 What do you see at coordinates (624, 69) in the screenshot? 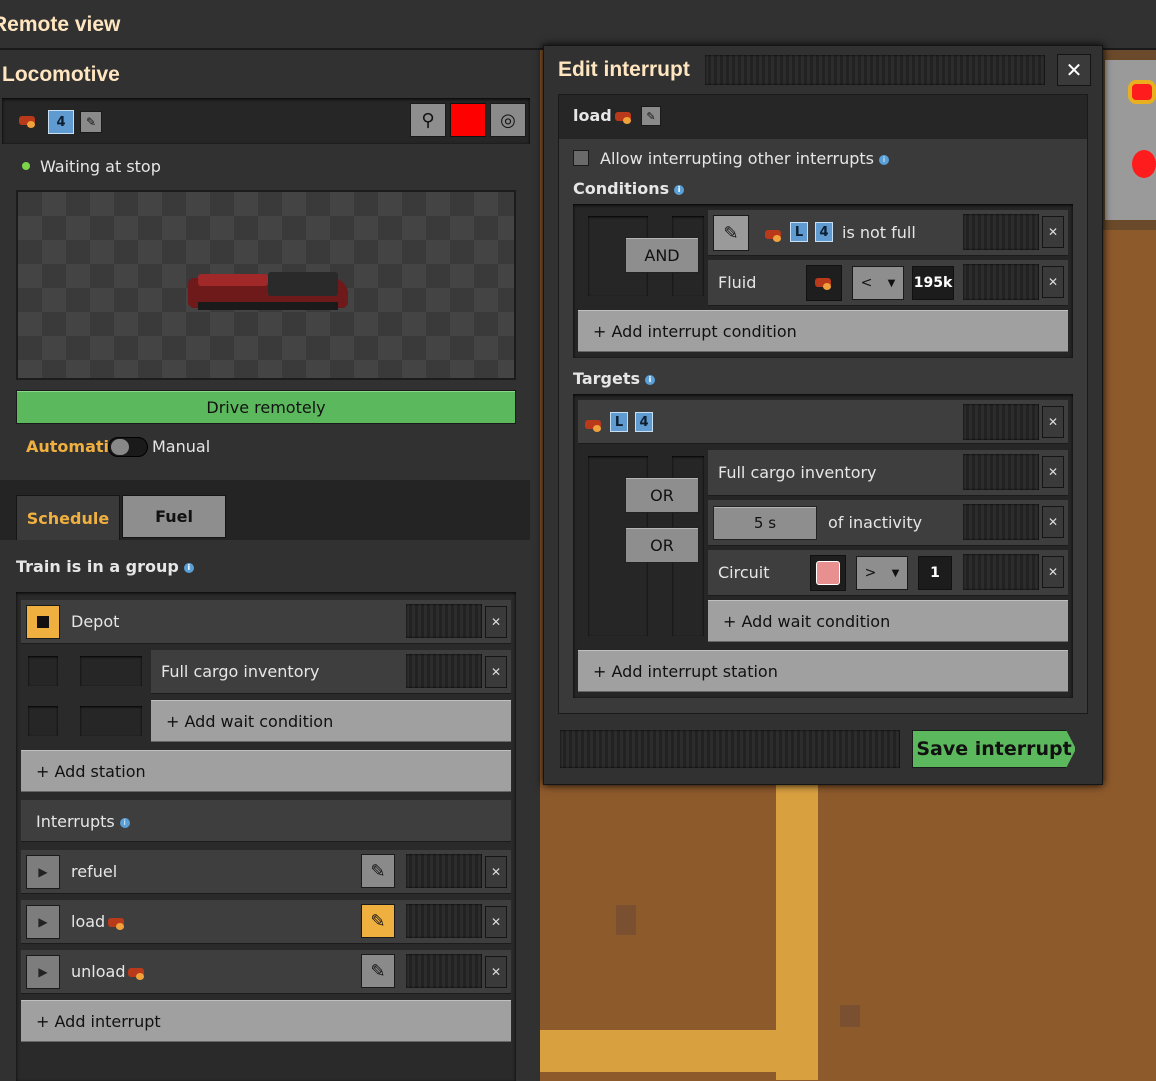
I see `dialog-title: Edit interrupt` at bounding box center [624, 69].